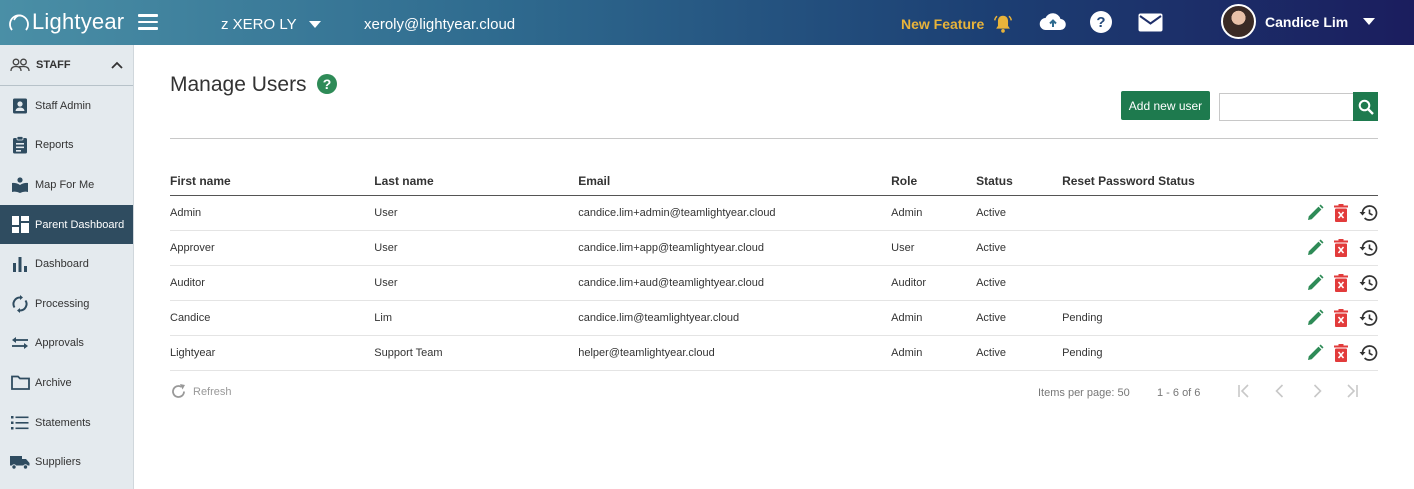  I want to click on swap-icon, so click(20, 343).